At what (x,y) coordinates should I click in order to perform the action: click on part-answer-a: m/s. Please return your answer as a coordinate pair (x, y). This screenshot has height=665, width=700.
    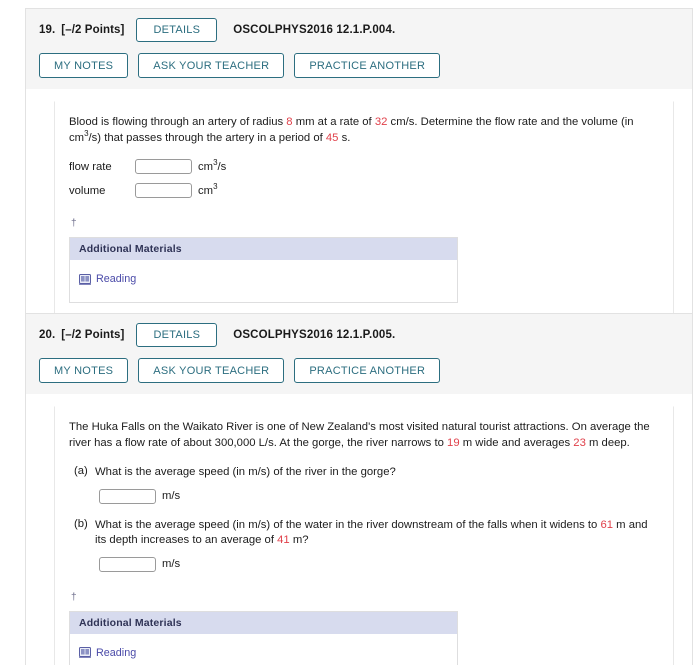
    Looking at the image, I should click on (377, 496).